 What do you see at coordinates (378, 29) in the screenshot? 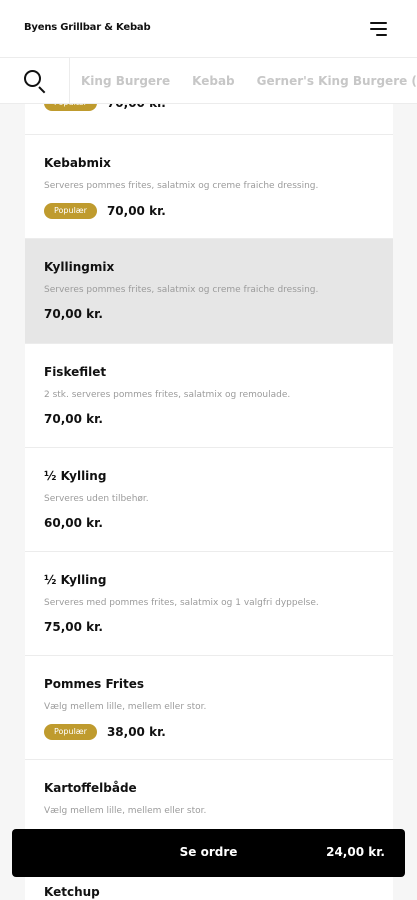
I see `hamburger-menu-icon` at bounding box center [378, 29].